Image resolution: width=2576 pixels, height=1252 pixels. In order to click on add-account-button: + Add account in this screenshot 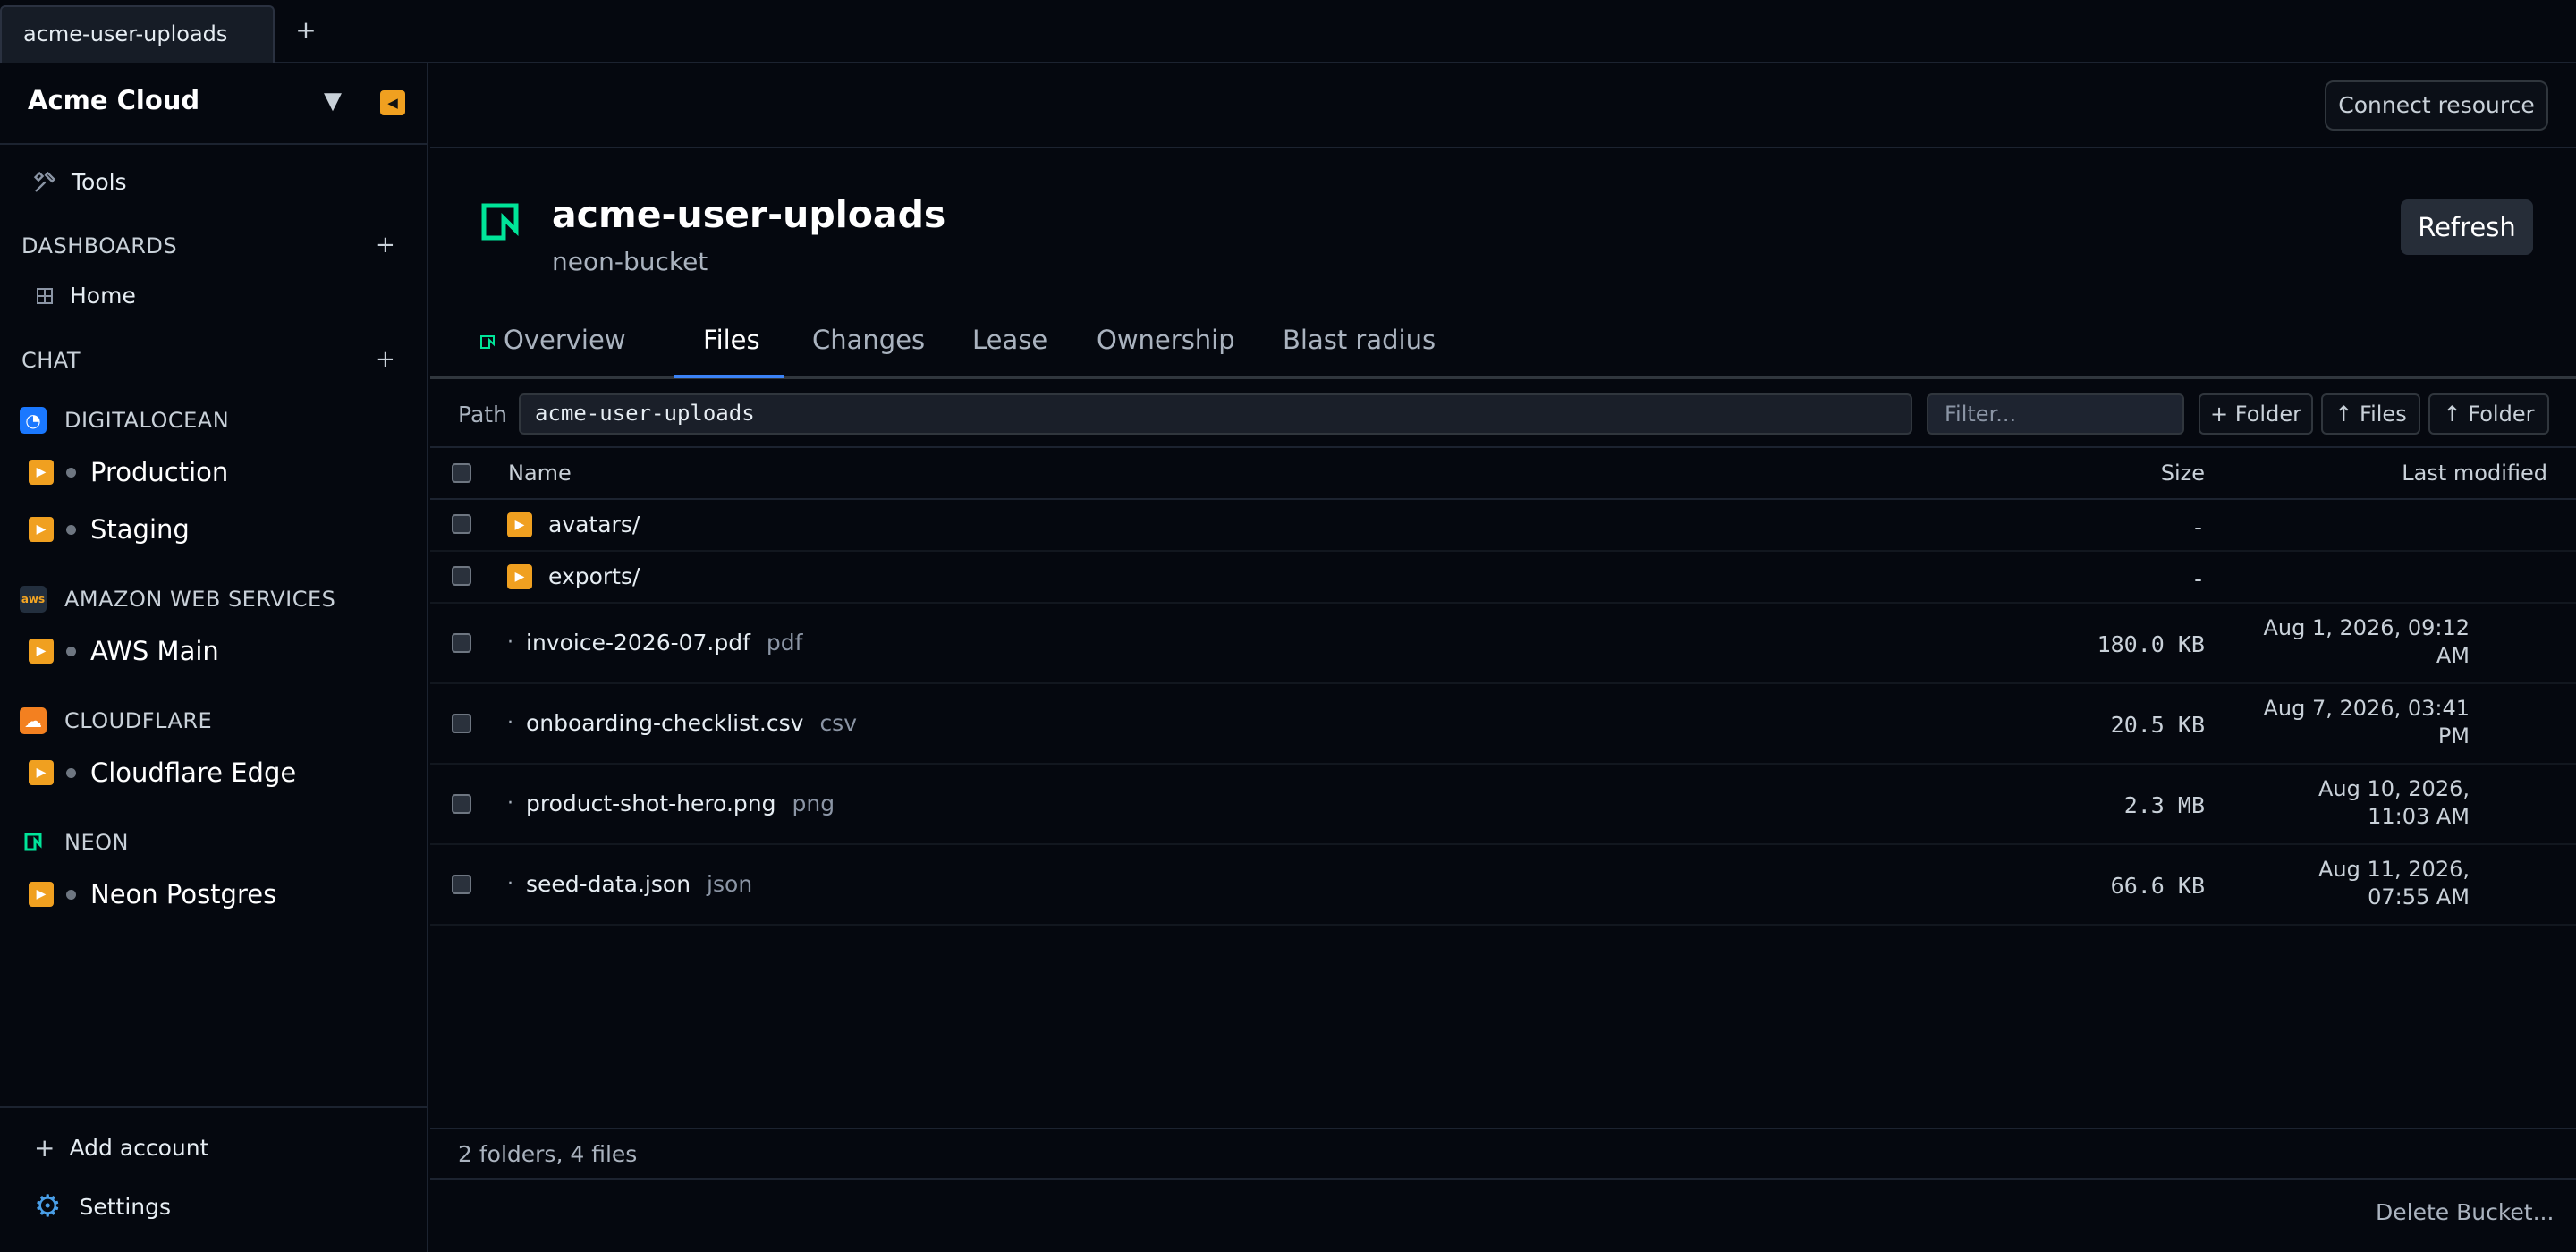, I will do `click(121, 1148)`.